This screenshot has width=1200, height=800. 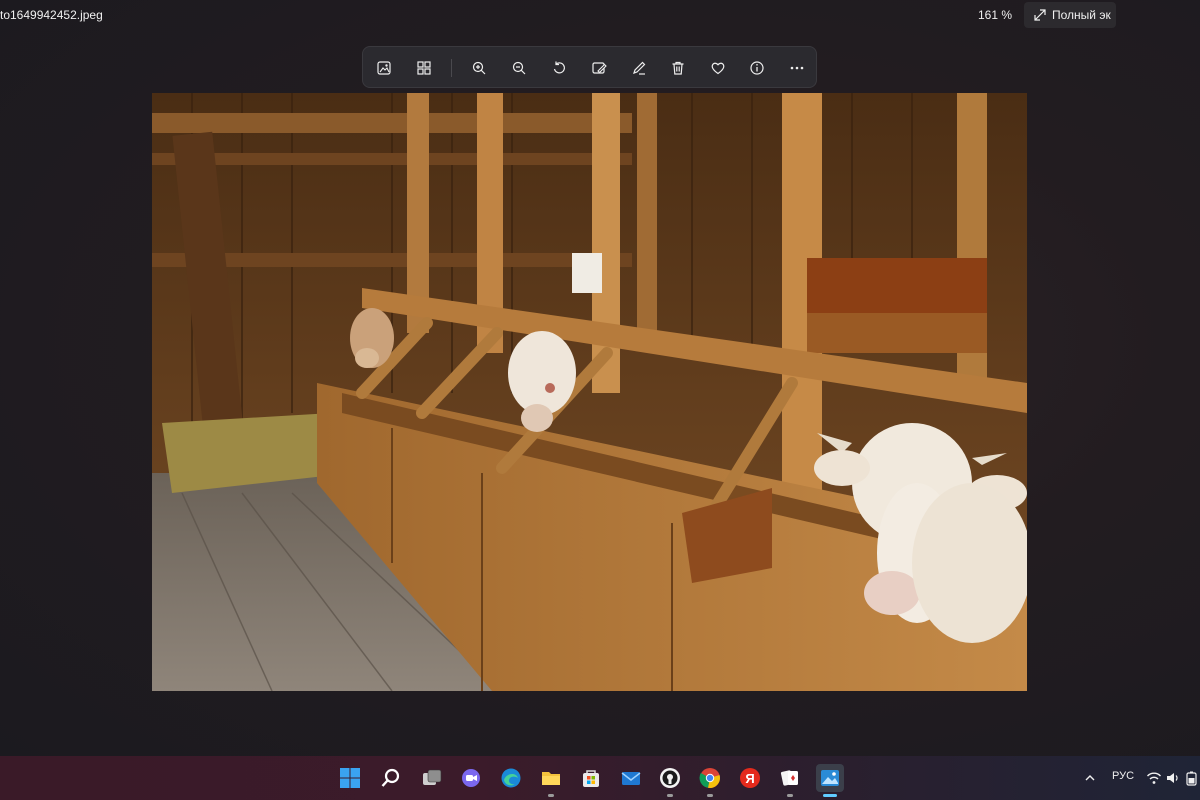 I want to click on language-indicator: РУС, so click(x=1123, y=776).